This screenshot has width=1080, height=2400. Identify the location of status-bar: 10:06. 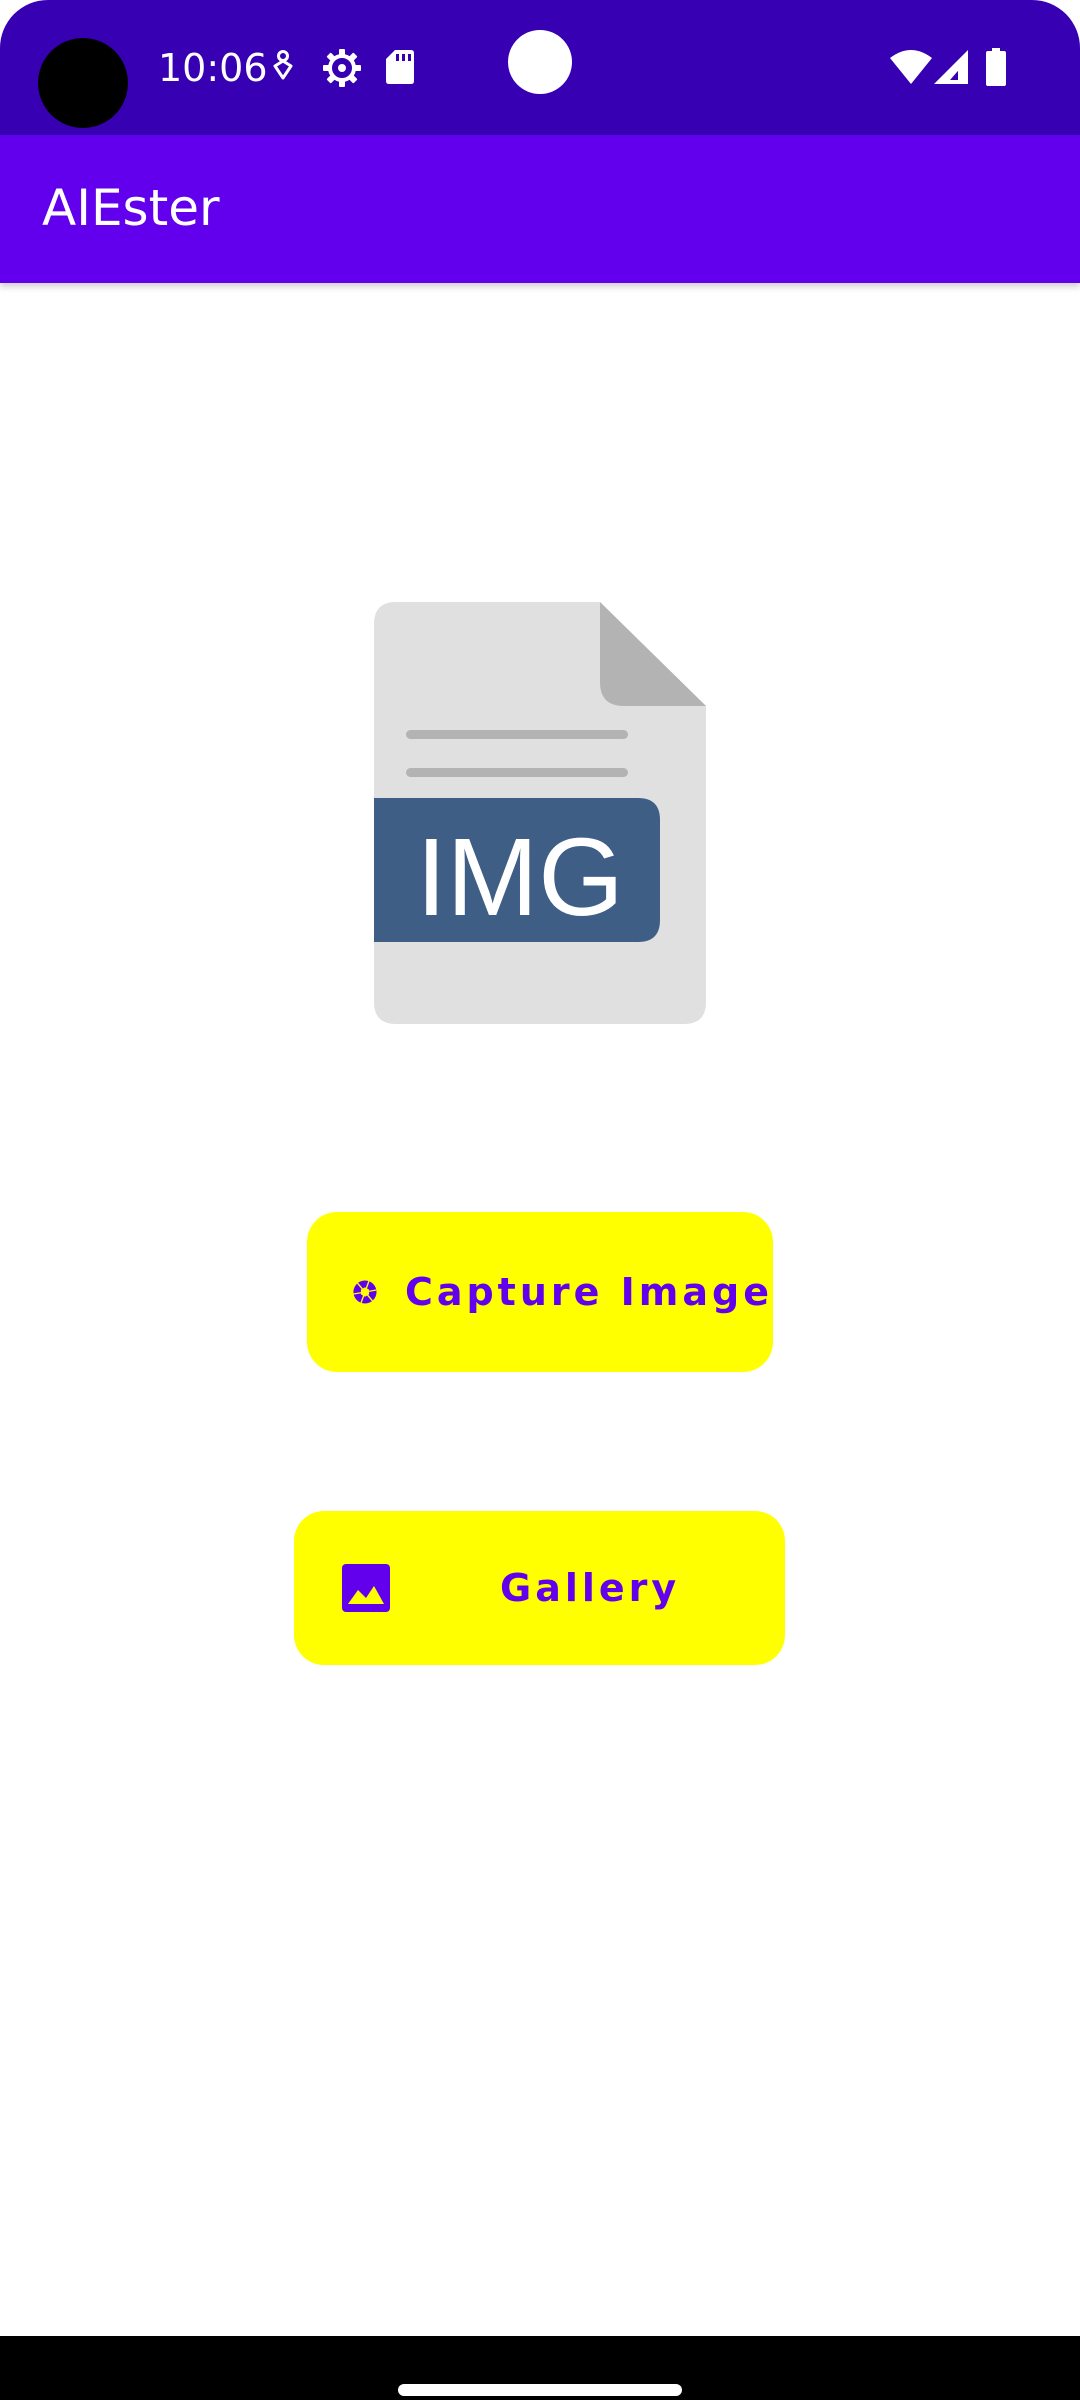
(540, 67).